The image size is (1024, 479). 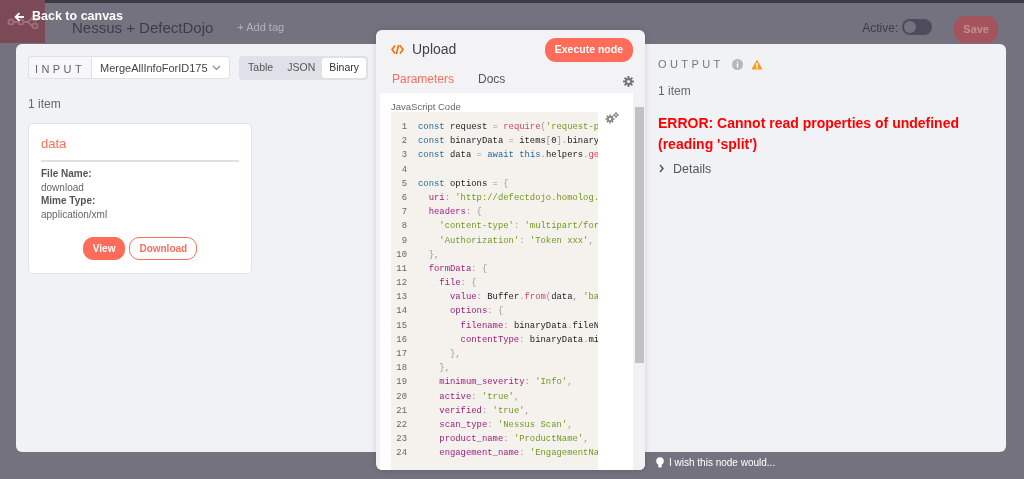 What do you see at coordinates (261, 68) in the screenshot?
I see `view-tab: Table` at bounding box center [261, 68].